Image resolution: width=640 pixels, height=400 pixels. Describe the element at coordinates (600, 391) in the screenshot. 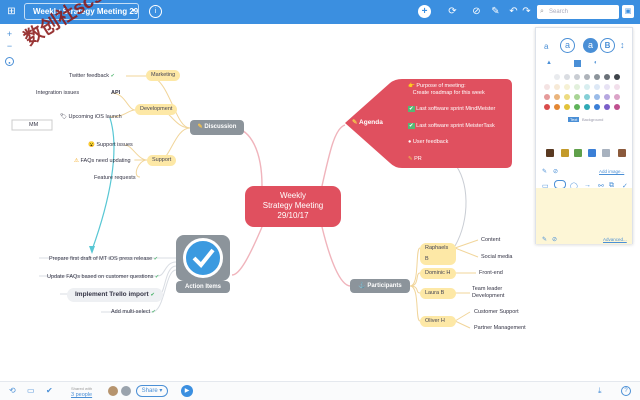

I see `download-icon: ⤓` at that location.